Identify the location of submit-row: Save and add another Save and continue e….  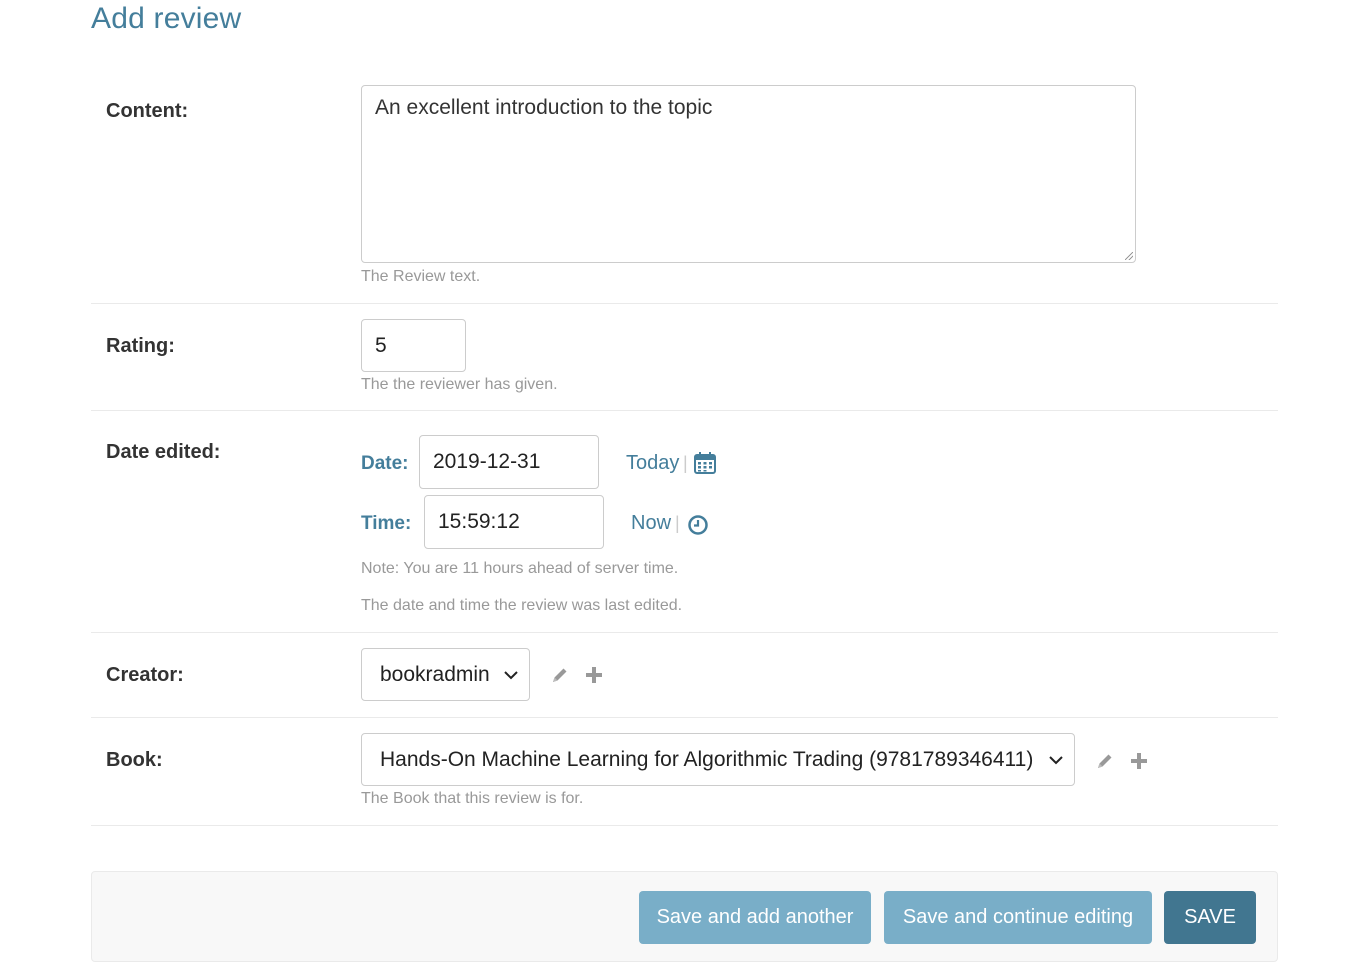
(684, 916).